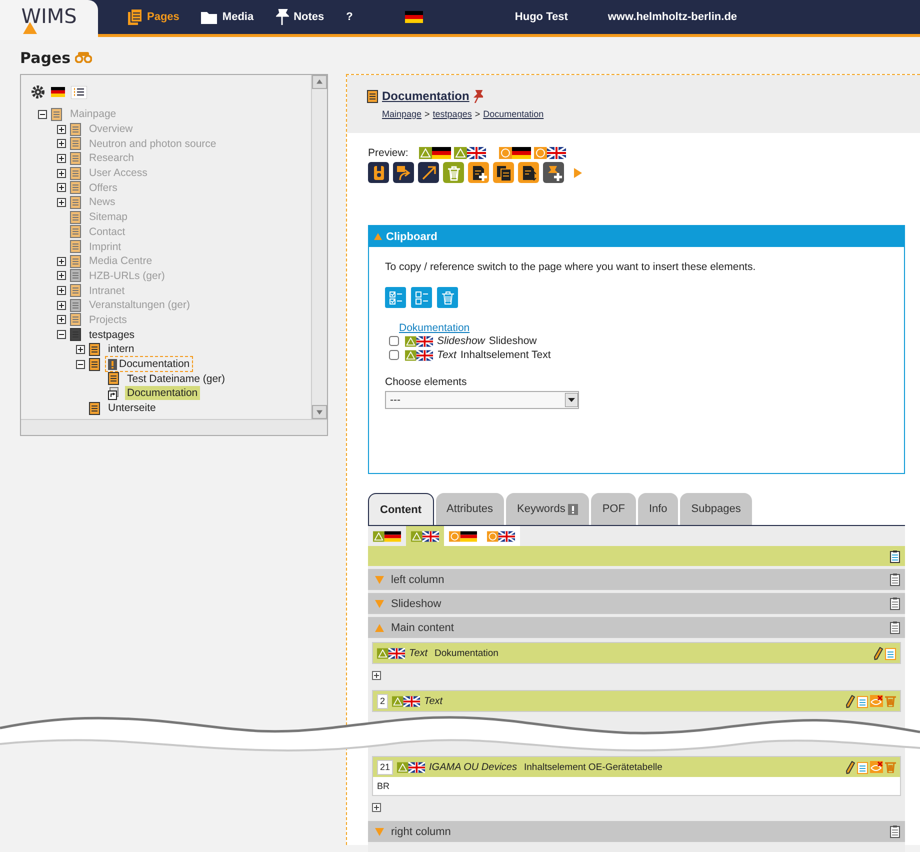  What do you see at coordinates (470, 509) in the screenshot?
I see `tab: Attributes` at bounding box center [470, 509].